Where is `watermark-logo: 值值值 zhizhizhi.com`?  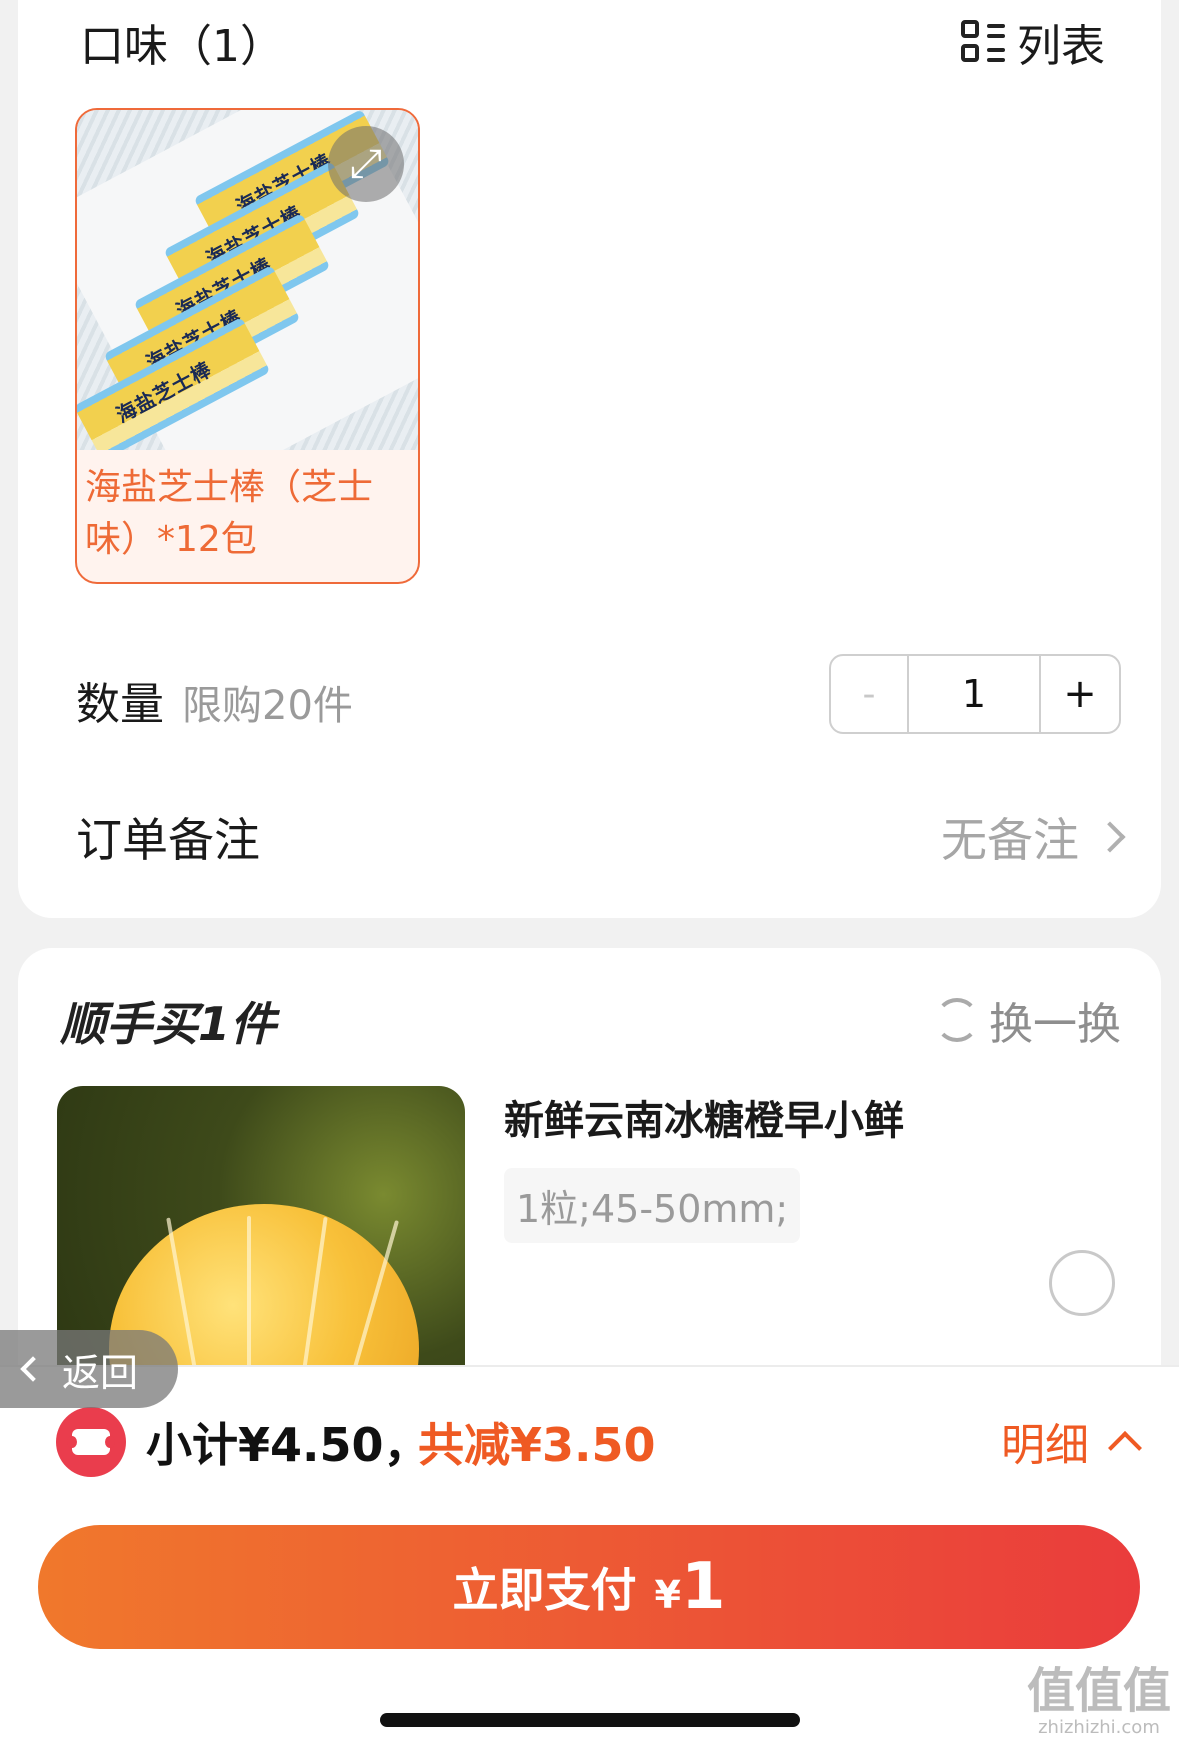 watermark-logo: 值值值 zhizhizhi.com is located at coordinates (1098, 1700).